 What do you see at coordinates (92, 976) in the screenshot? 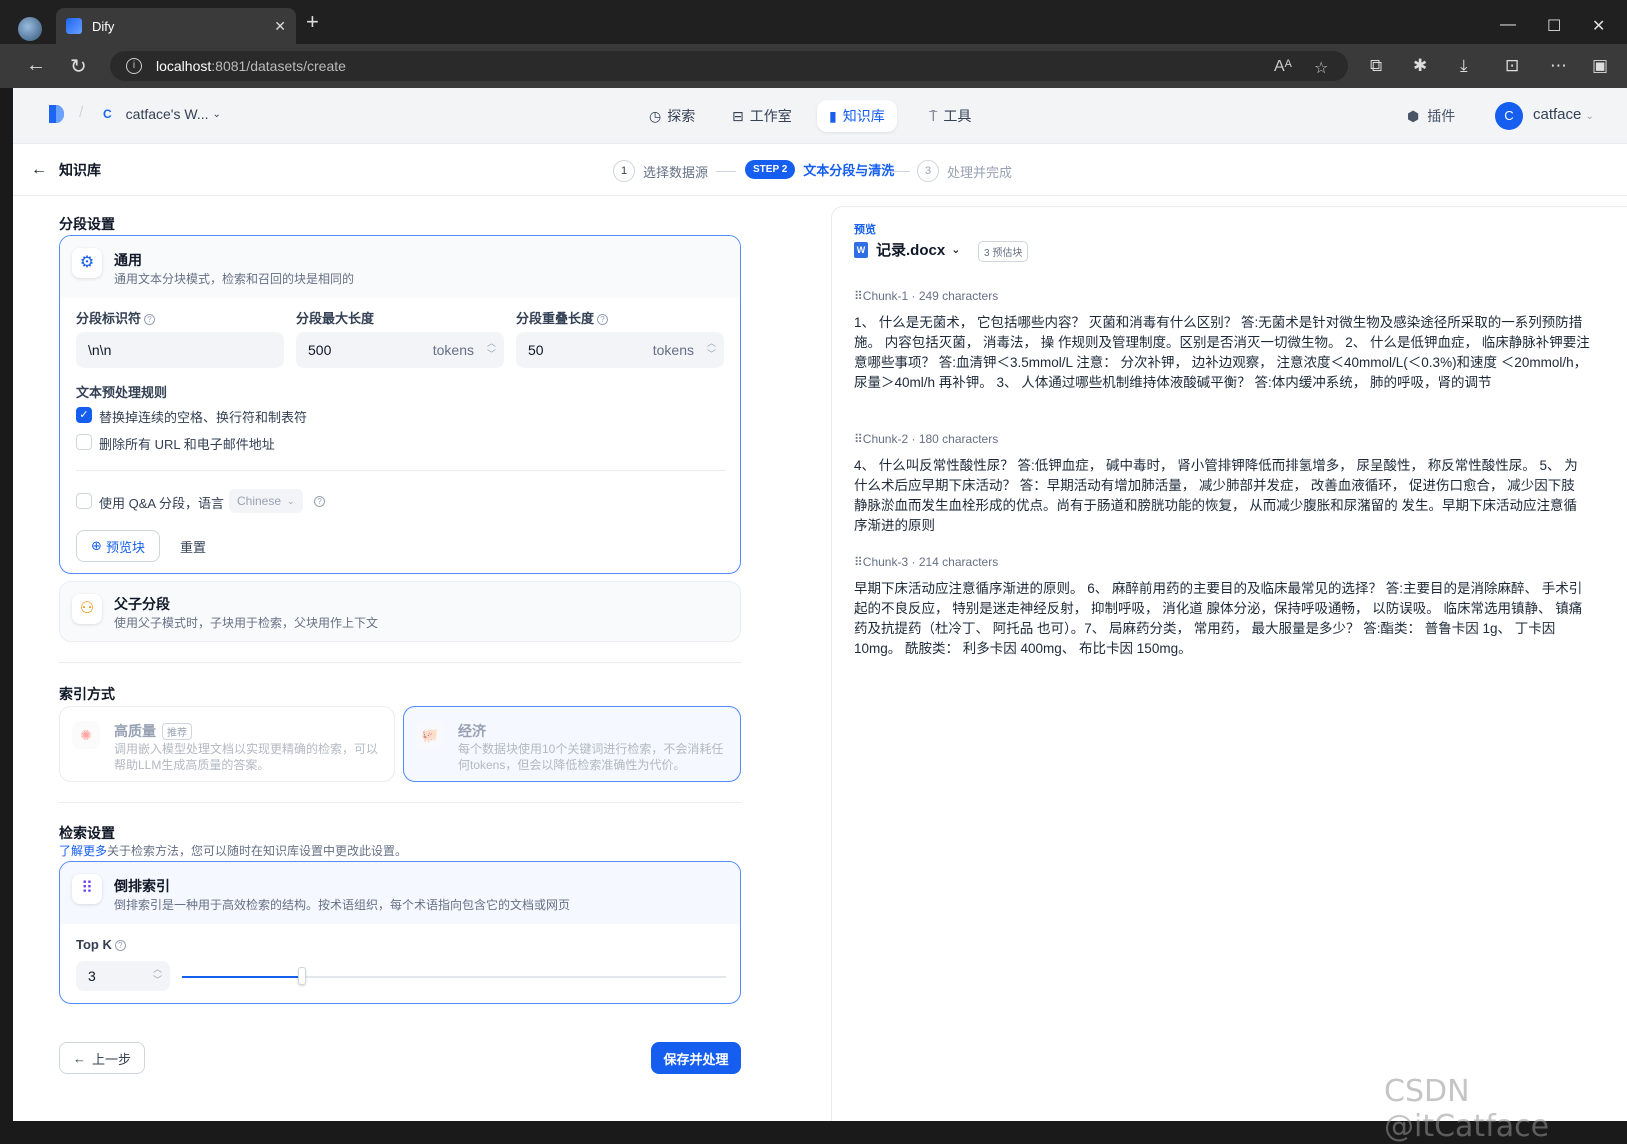
I see `topk-value: 3` at bounding box center [92, 976].